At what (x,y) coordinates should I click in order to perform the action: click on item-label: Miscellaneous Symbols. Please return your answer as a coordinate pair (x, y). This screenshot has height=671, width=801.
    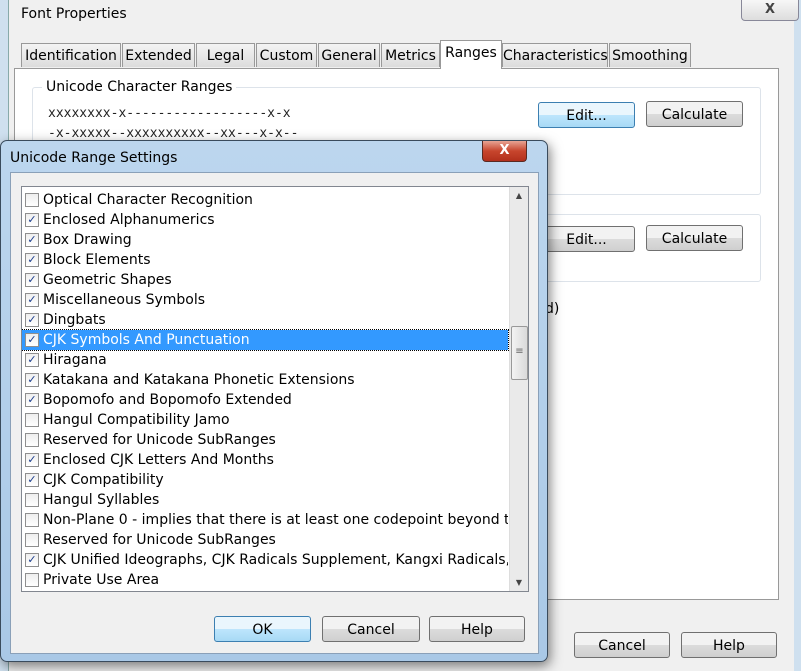
    Looking at the image, I should click on (124, 300).